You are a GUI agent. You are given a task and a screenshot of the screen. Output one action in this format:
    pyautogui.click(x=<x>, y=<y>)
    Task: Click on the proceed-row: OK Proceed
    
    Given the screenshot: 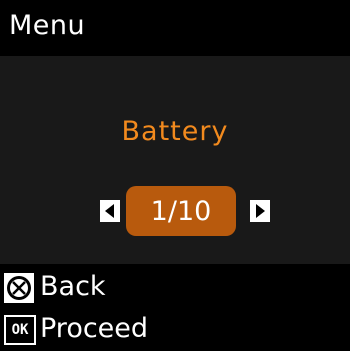 What is the action you would take?
    pyautogui.click(x=175, y=330)
    